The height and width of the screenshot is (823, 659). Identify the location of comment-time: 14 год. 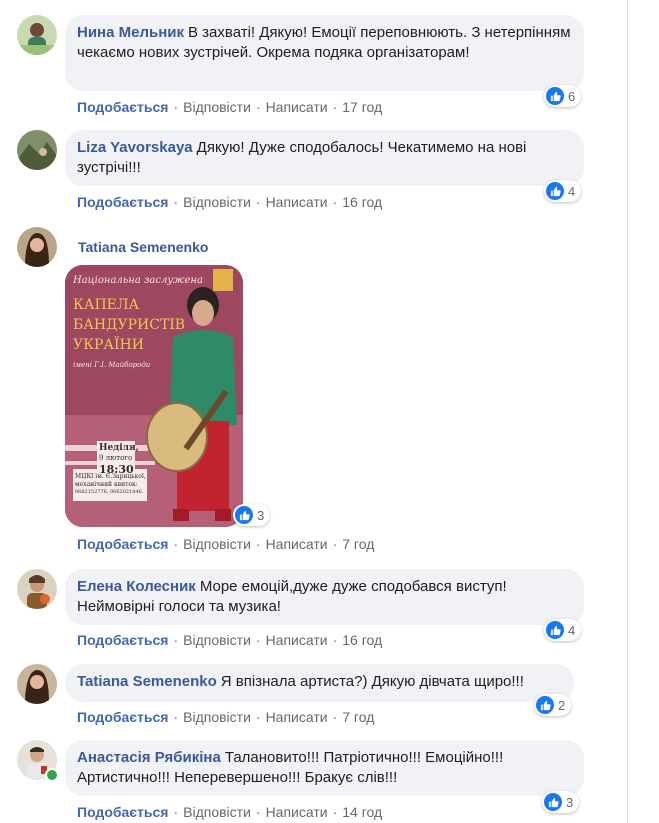
(362, 812).